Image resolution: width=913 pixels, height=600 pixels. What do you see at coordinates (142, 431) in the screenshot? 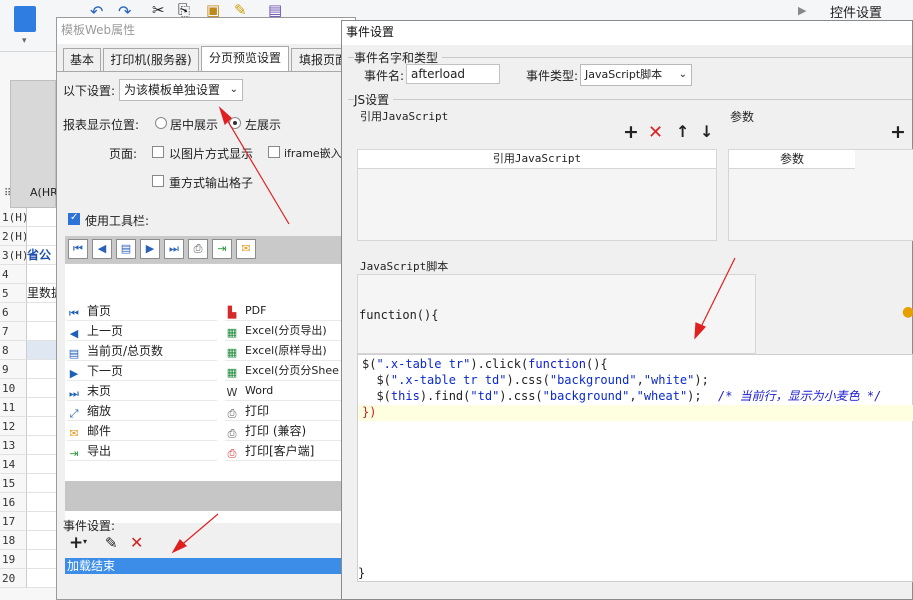
I see `list-item: ✉ 邮件` at bounding box center [142, 431].